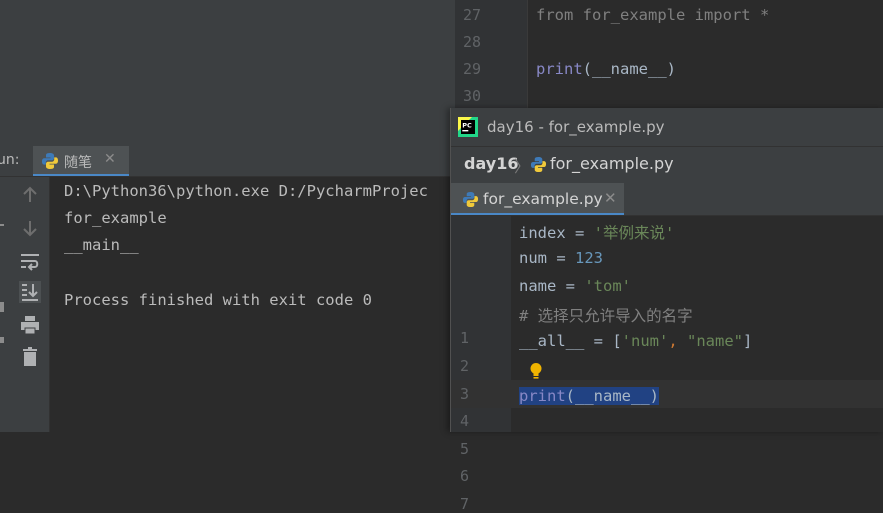 Image resolution: width=883 pixels, height=513 pixels. What do you see at coordinates (30, 325) in the screenshot?
I see `print-icon` at bounding box center [30, 325].